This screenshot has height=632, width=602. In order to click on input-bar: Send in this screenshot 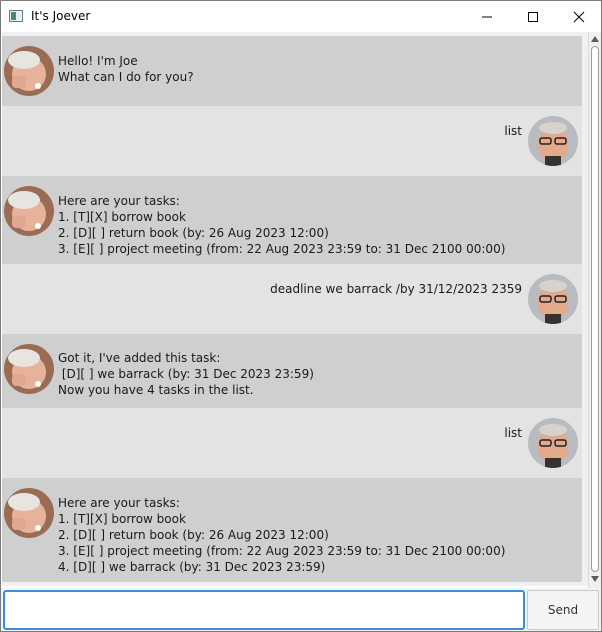, I will do `click(301, 609)`.